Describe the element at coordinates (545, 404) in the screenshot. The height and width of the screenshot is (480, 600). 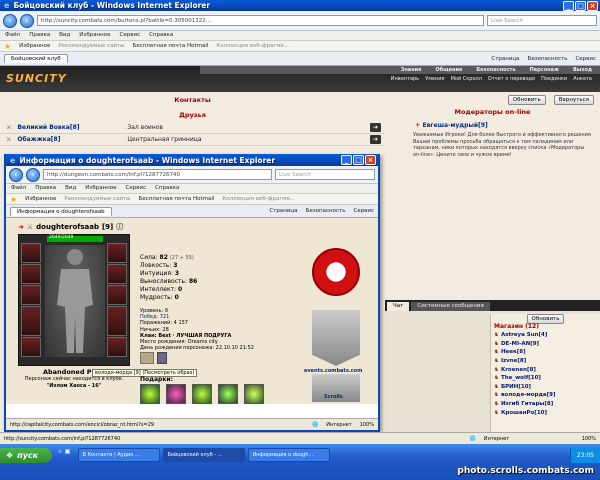
I see `chat-user-row: ♞ Изгиб Гитары[8]` at that location.